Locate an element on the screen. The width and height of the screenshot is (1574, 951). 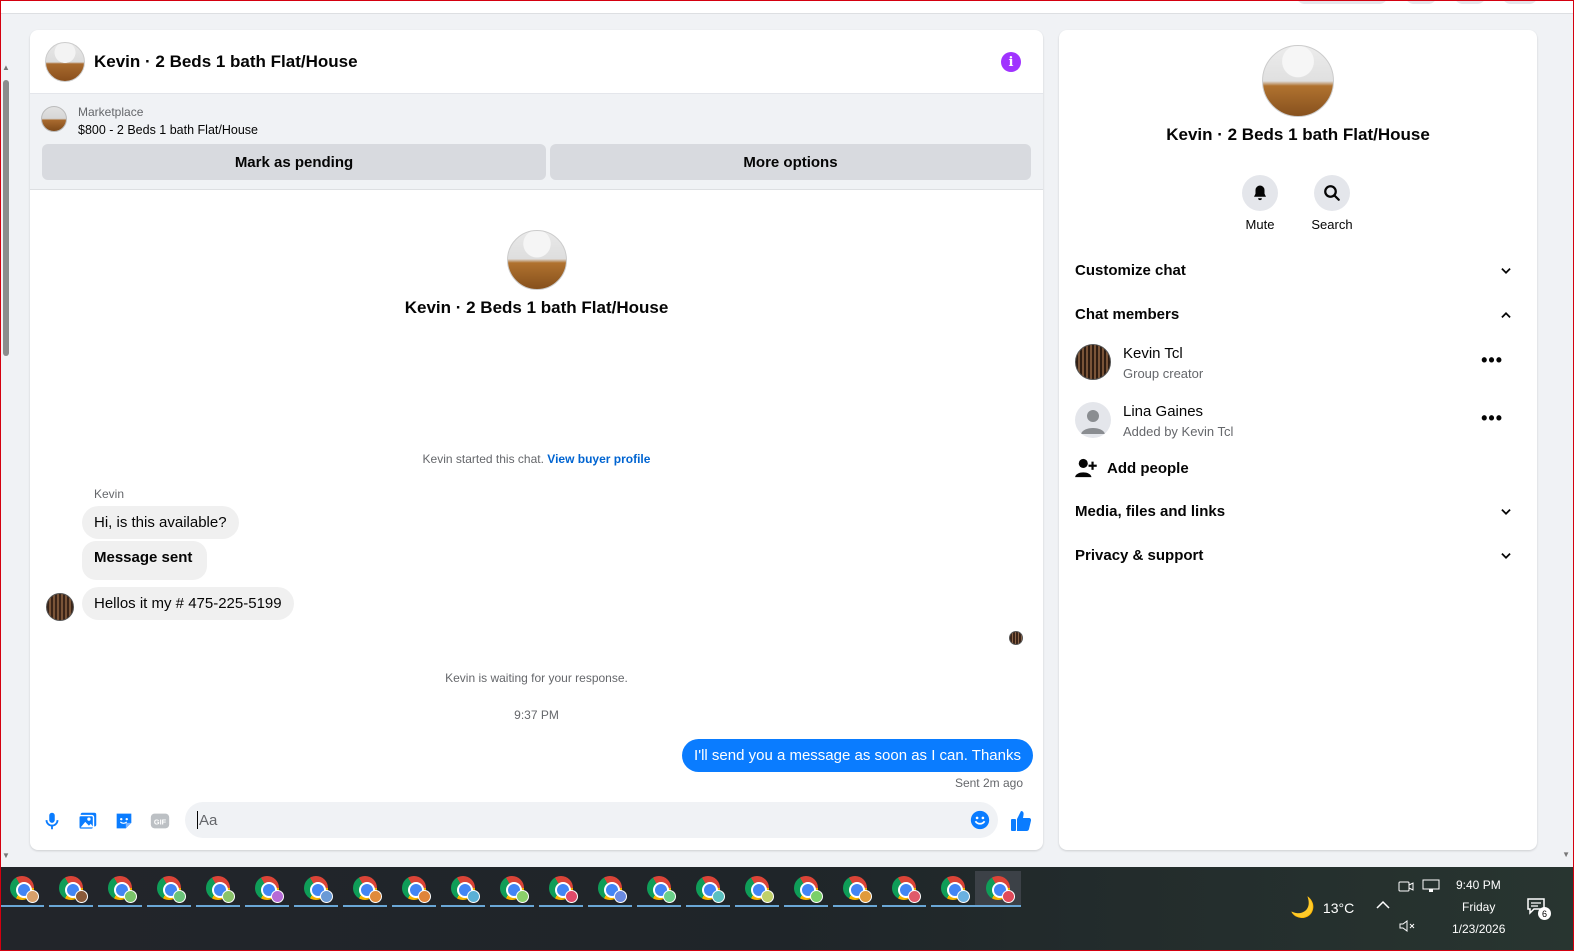
mark-as-pending-button: Mark as pending is located at coordinates (294, 162).